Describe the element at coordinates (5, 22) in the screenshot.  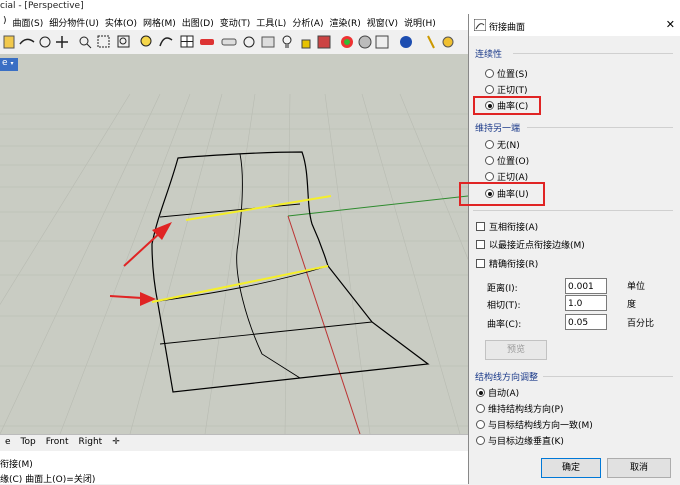
I see `menu-item-edit-fragment: )` at that location.